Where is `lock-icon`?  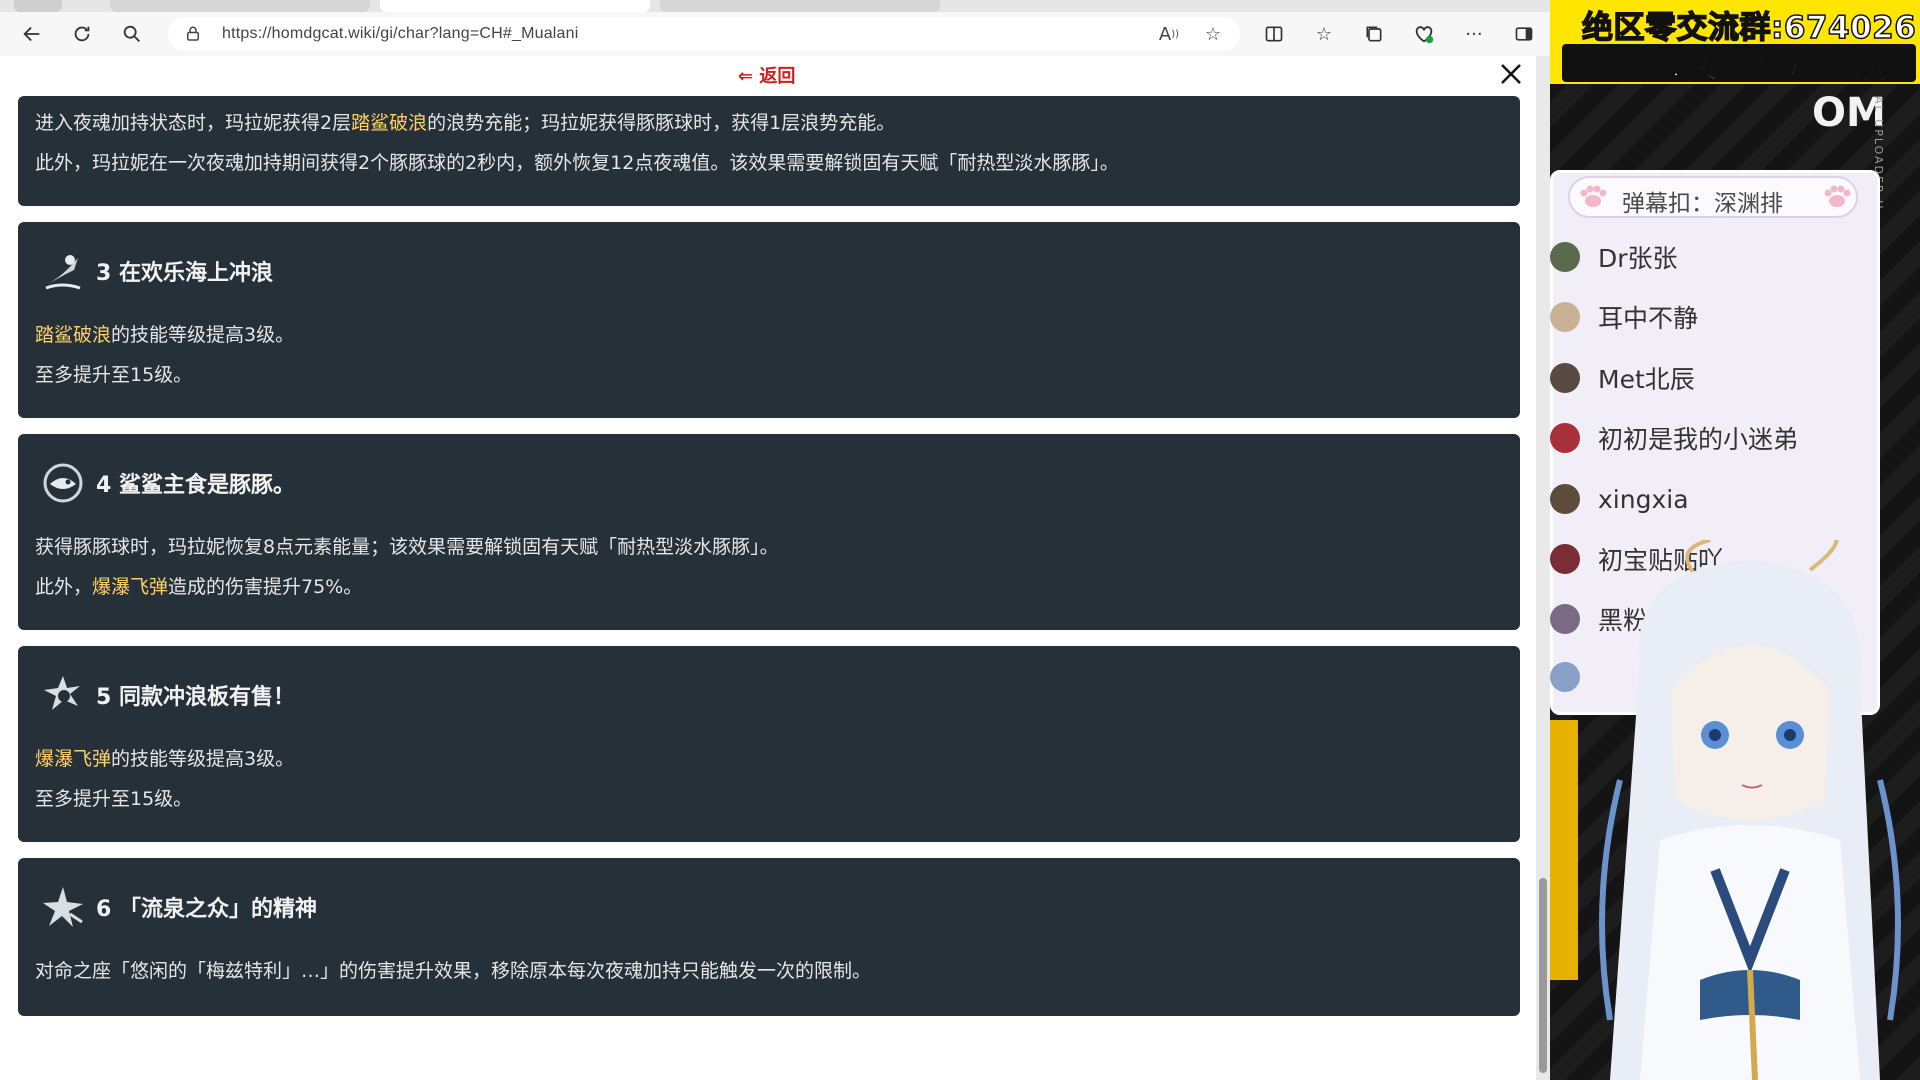
lock-icon is located at coordinates (193, 34).